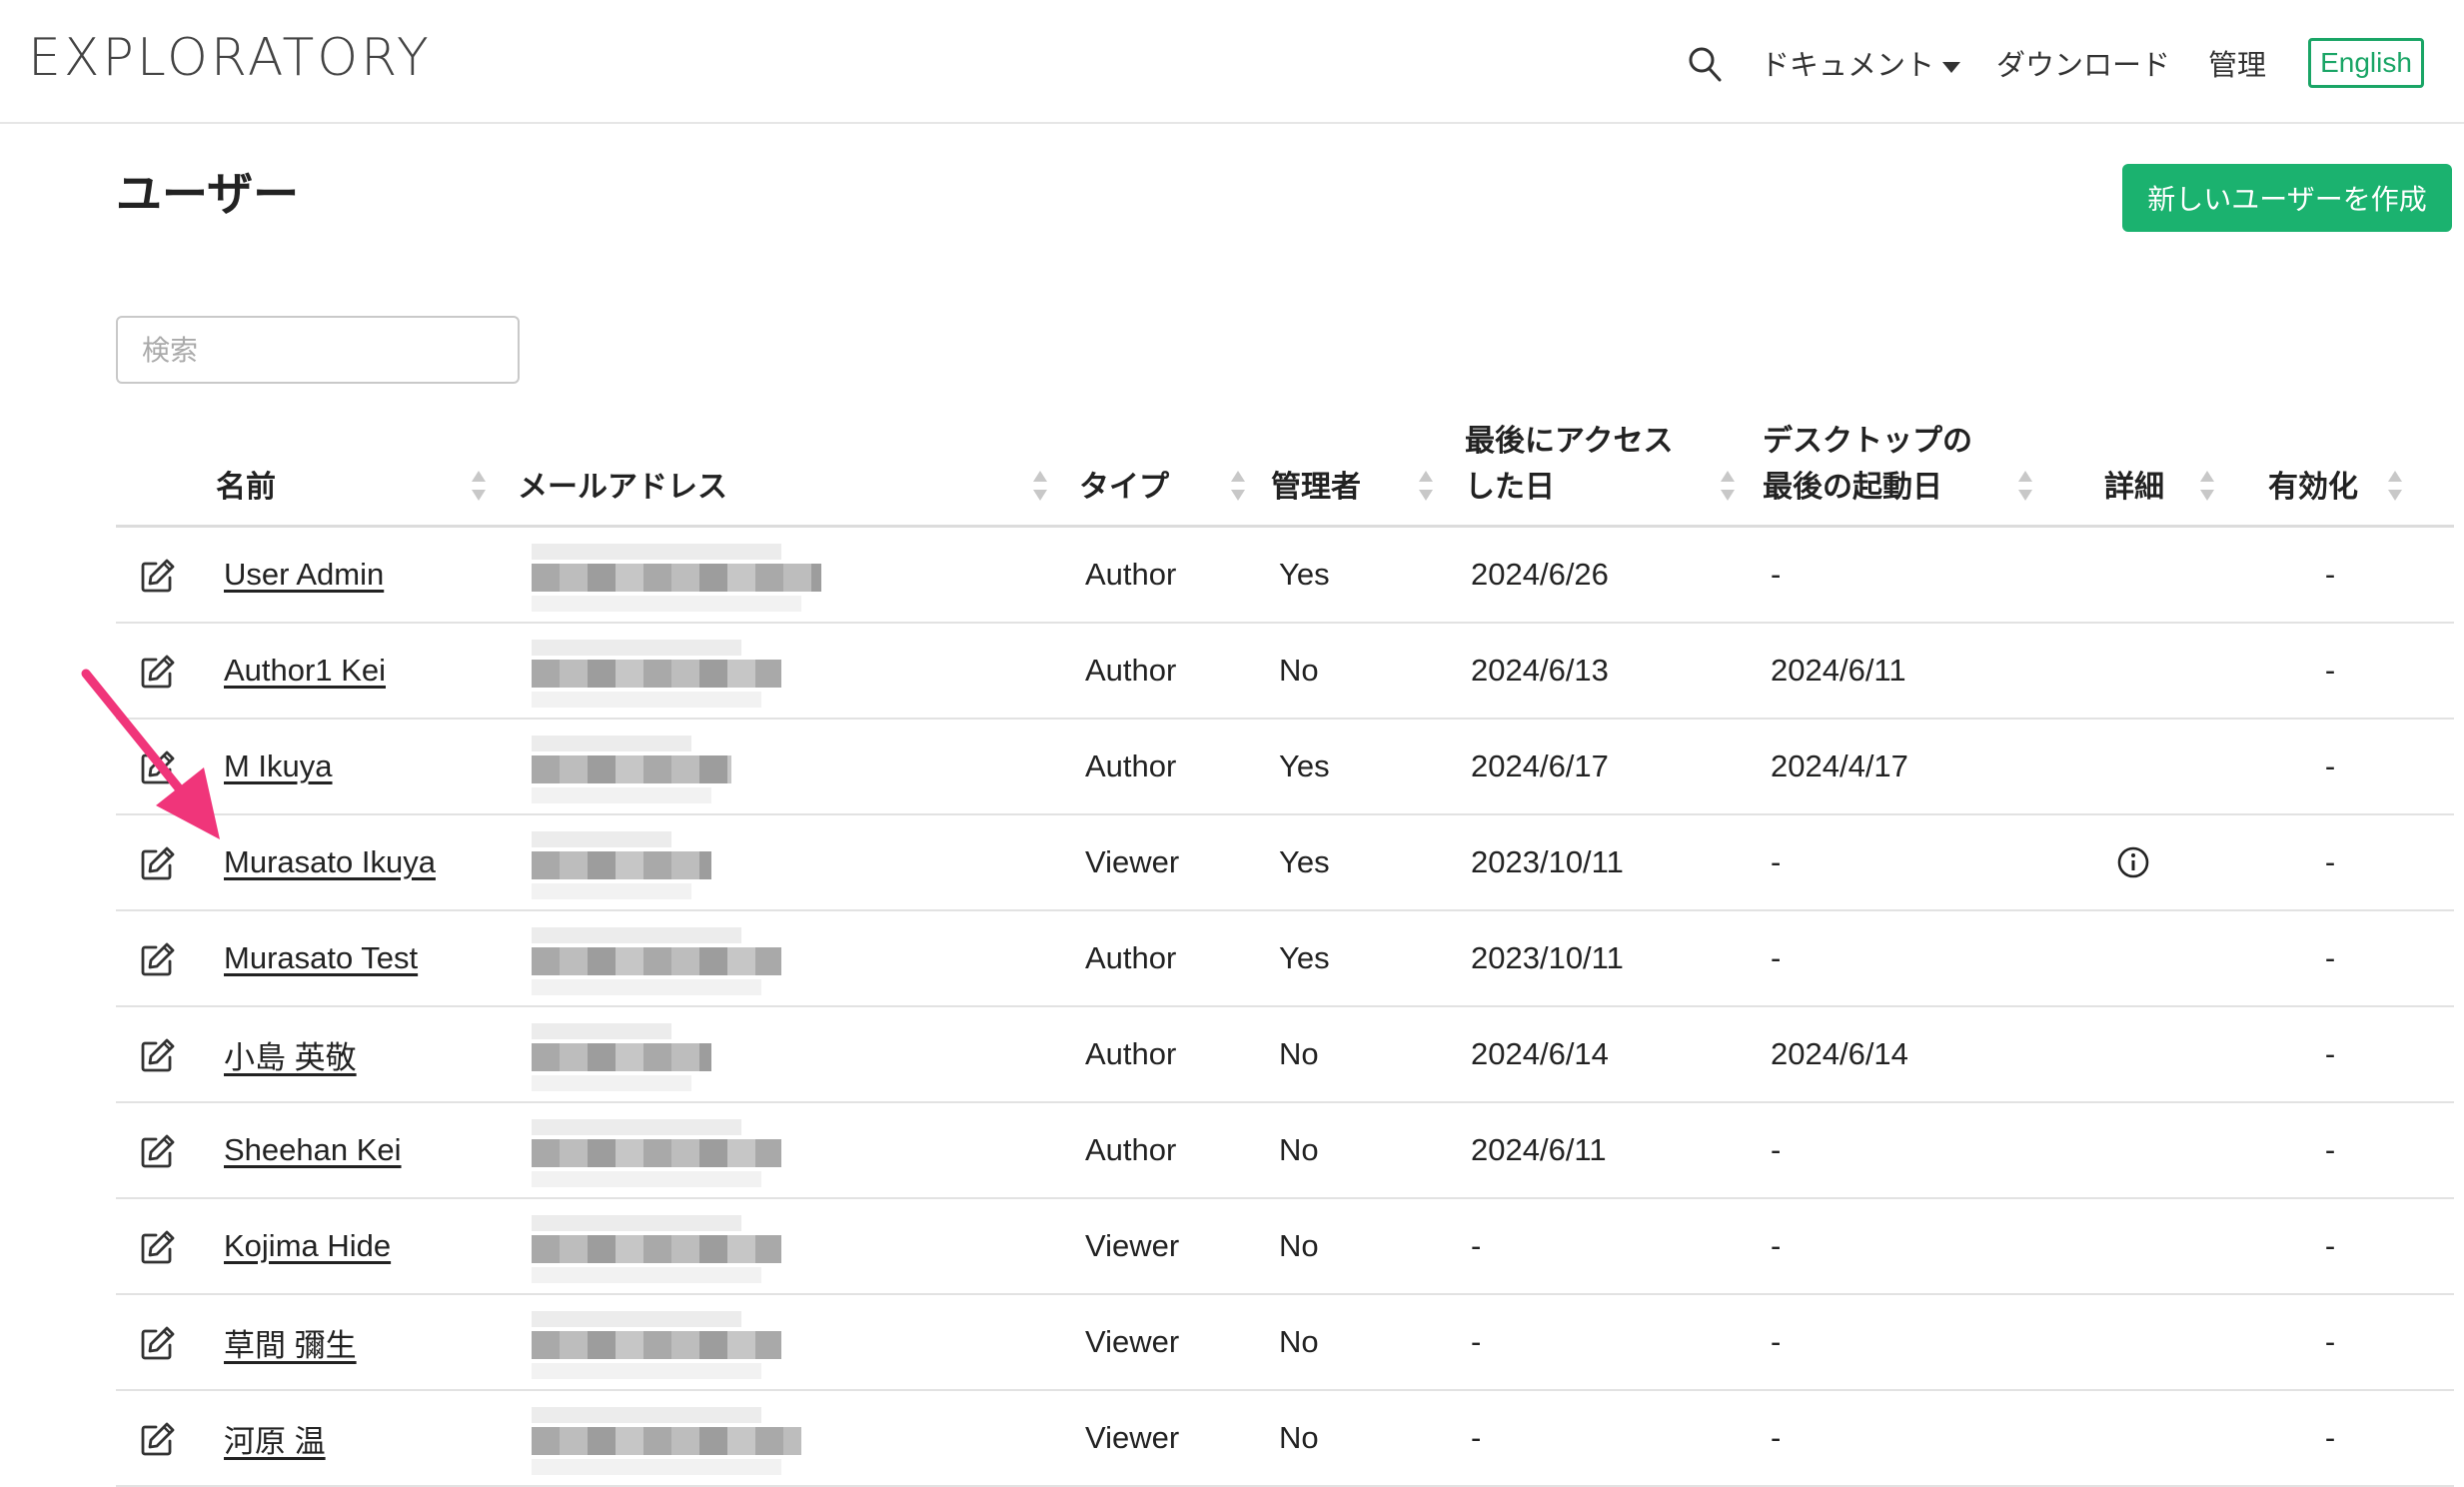 The height and width of the screenshot is (1487, 2464). I want to click on user-desktop-last-launch: 2024/6/11, so click(1838, 670).